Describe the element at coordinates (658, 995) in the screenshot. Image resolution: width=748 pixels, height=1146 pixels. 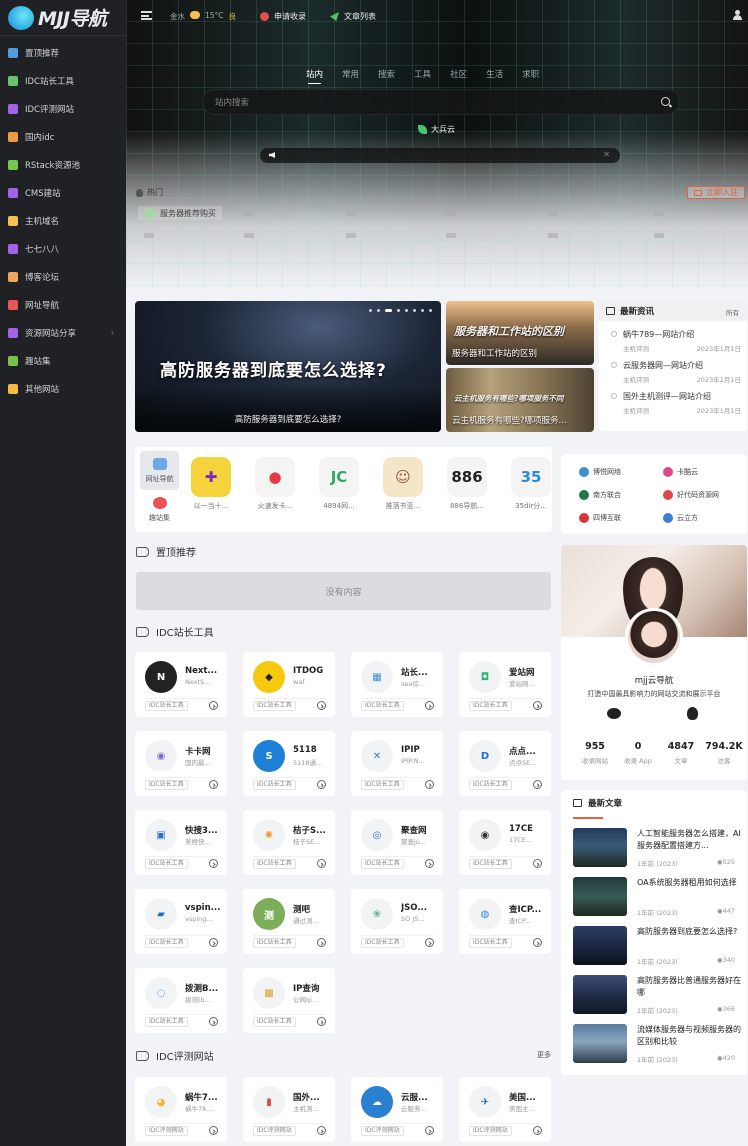
I see `article-item: 高防服务器比普通服务器好在哪 1年前 (2023) 366` at that location.